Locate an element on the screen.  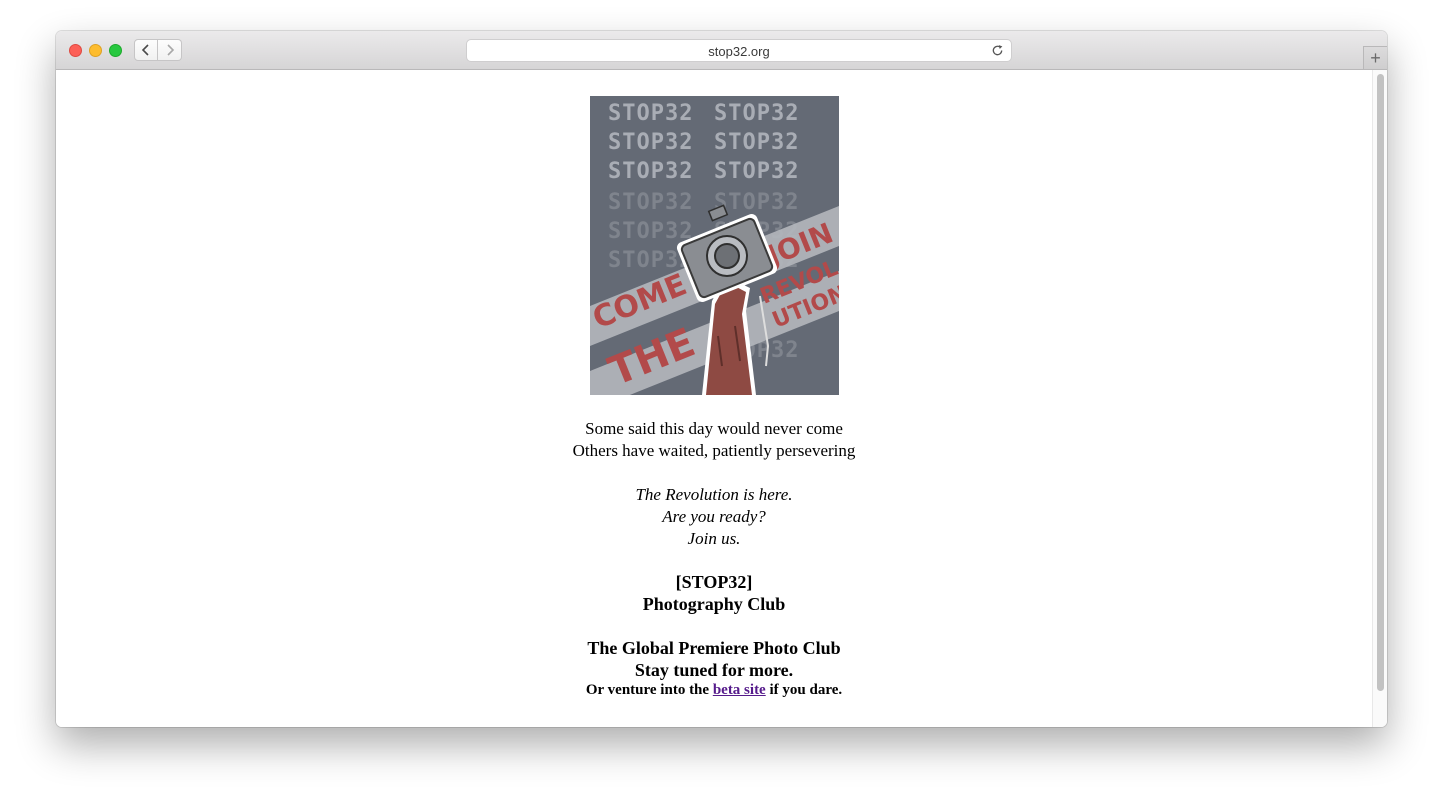
scrollbar-thumb is located at coordinates (1380, 382).